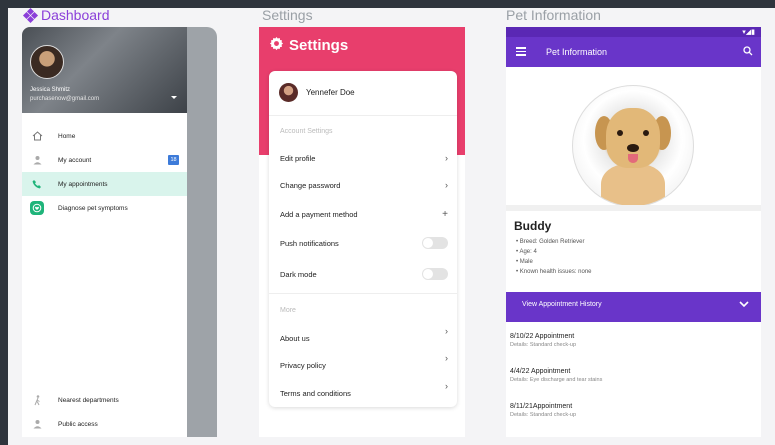  Describe the element at coordinates (364, 335) in the screenshot. I see `about-us-row: About us ›` at that location.